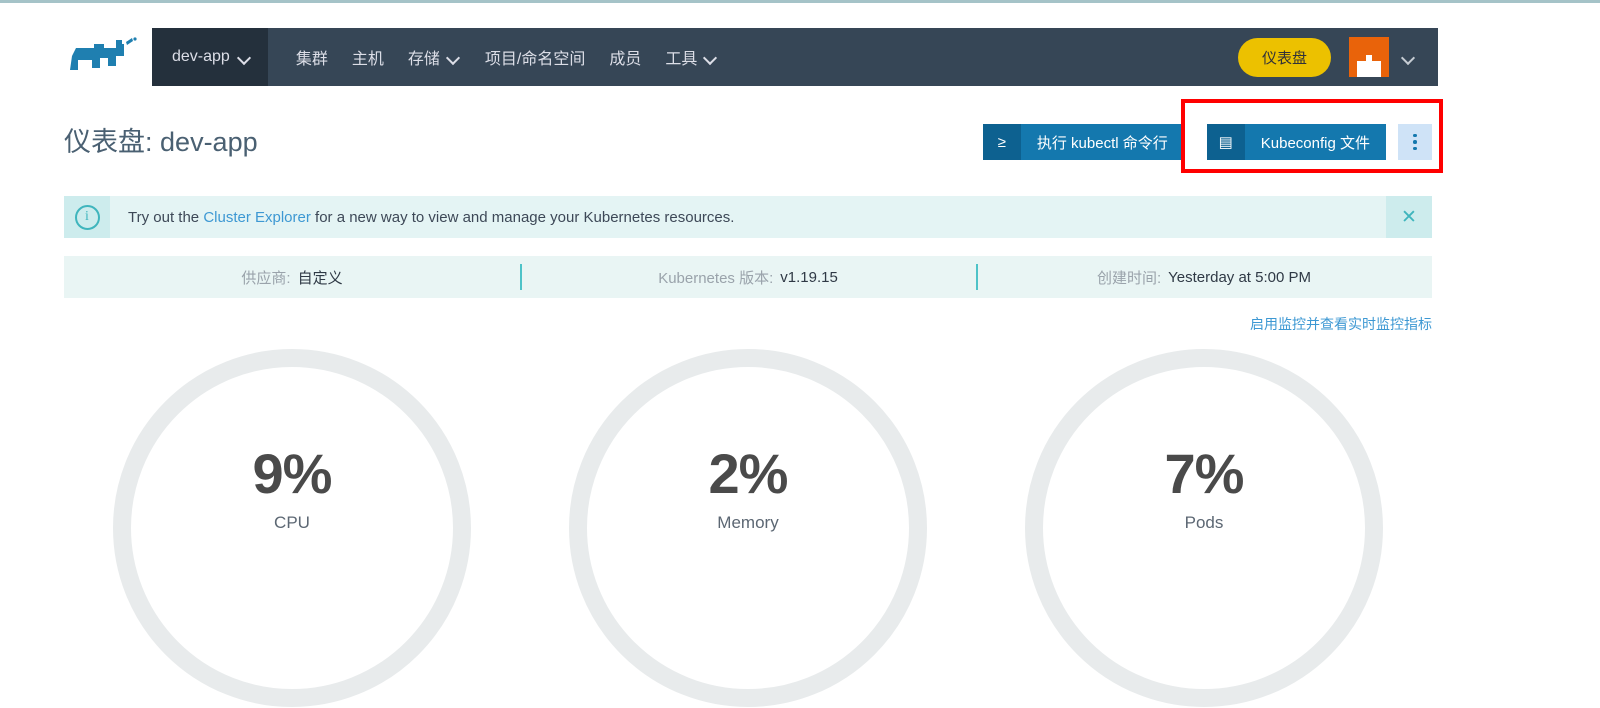  I want to click on meta-label: Kubernetes 版本:, so click(716, 278).